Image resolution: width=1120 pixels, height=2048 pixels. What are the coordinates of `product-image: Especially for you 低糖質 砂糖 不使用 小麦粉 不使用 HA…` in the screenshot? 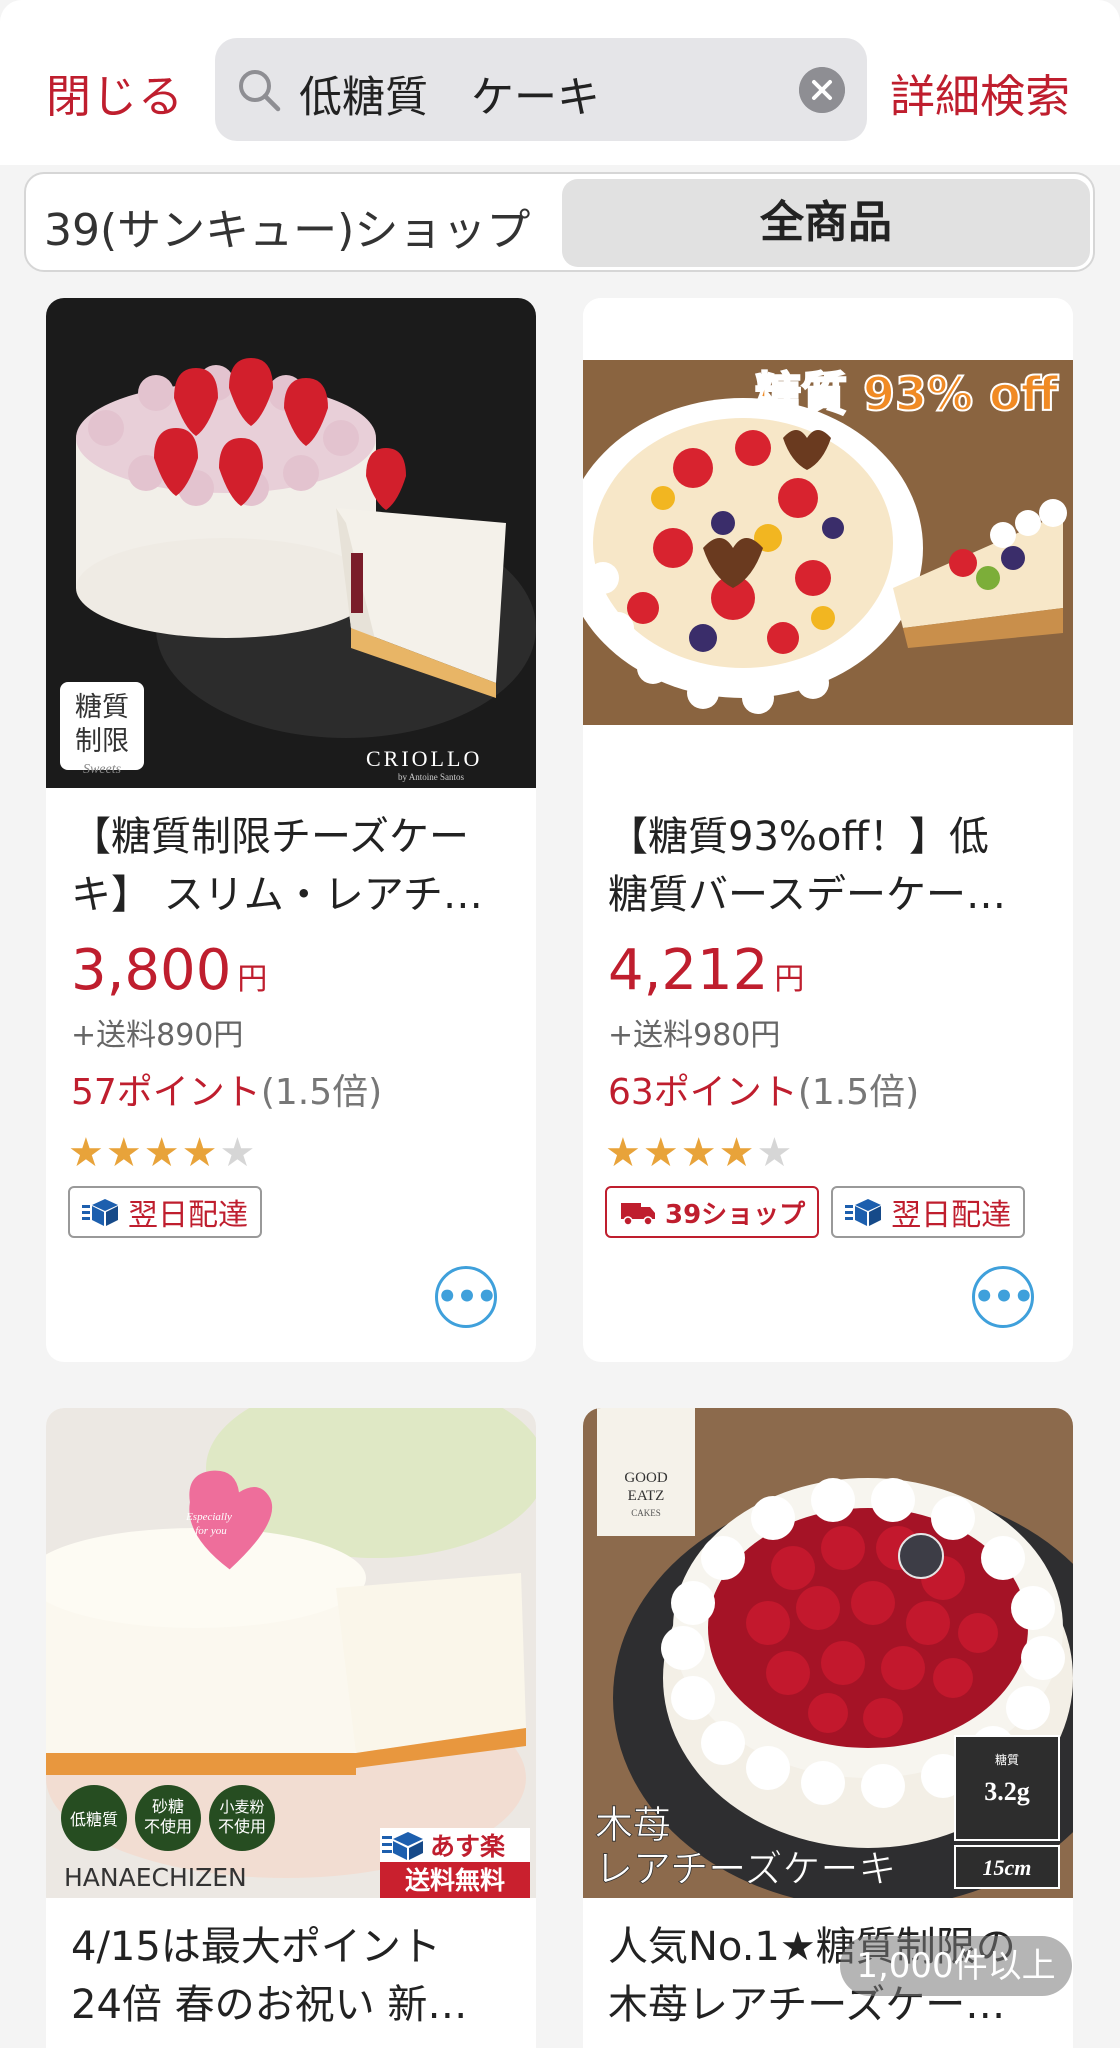 It's located at (291, 1653).